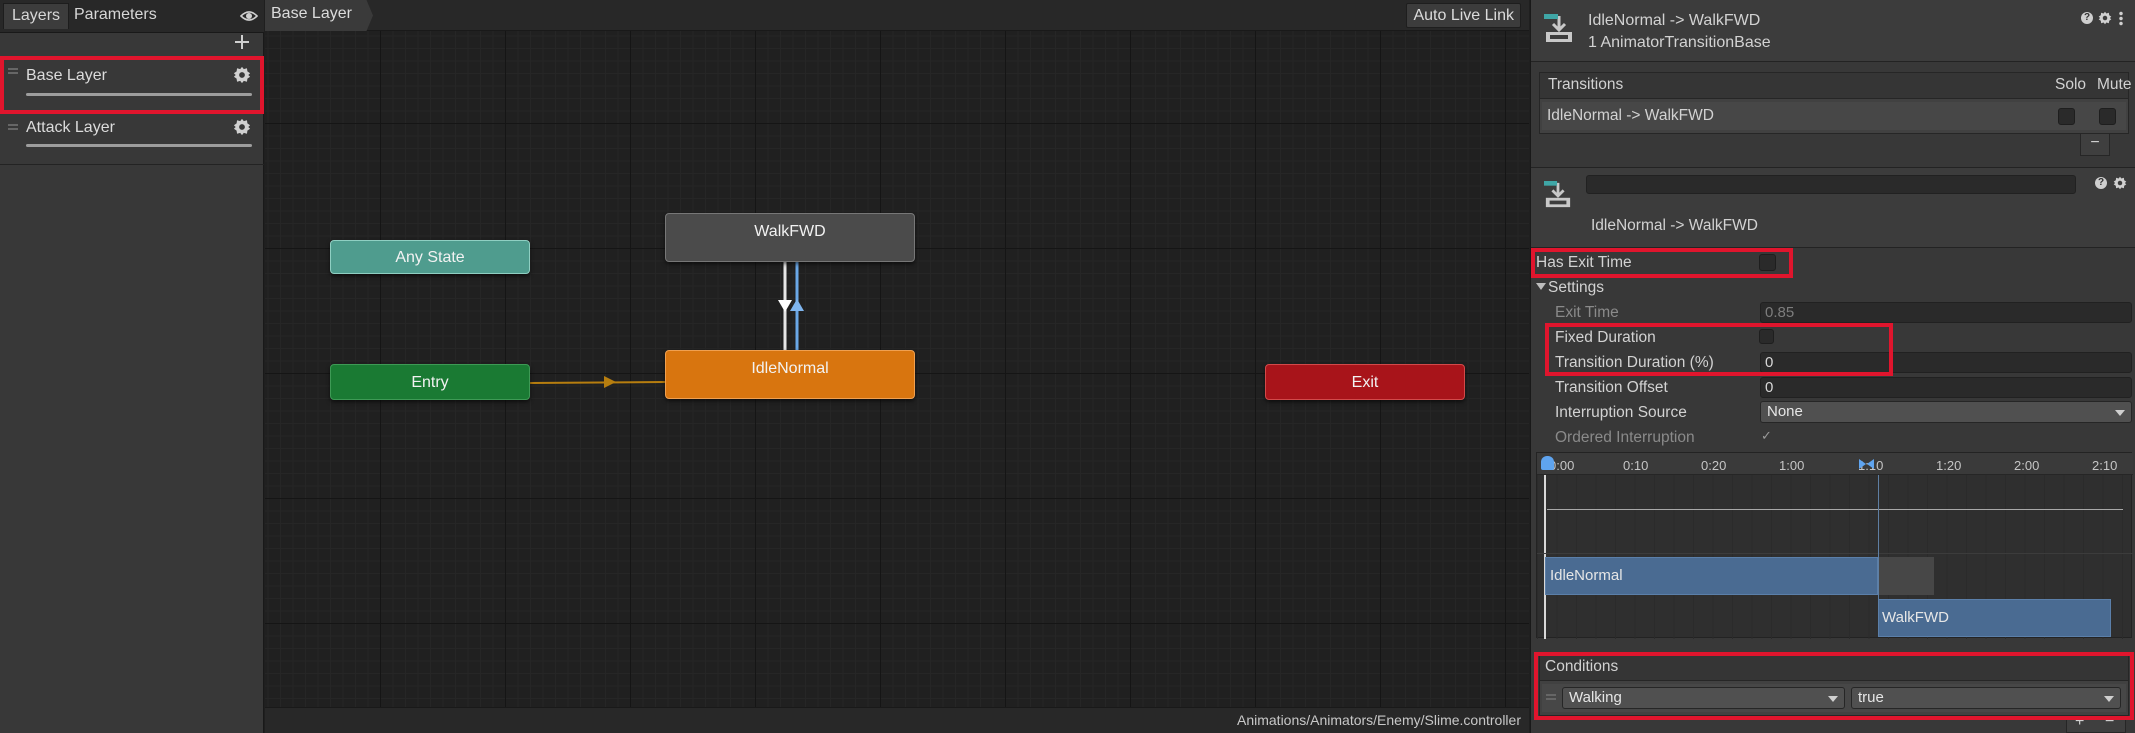 The height and width of the screenshot is (733, 2135). Describe the element at coordinates (1792, 465) in the screenshot. I see `timeline-tick: 1:00` at that location.